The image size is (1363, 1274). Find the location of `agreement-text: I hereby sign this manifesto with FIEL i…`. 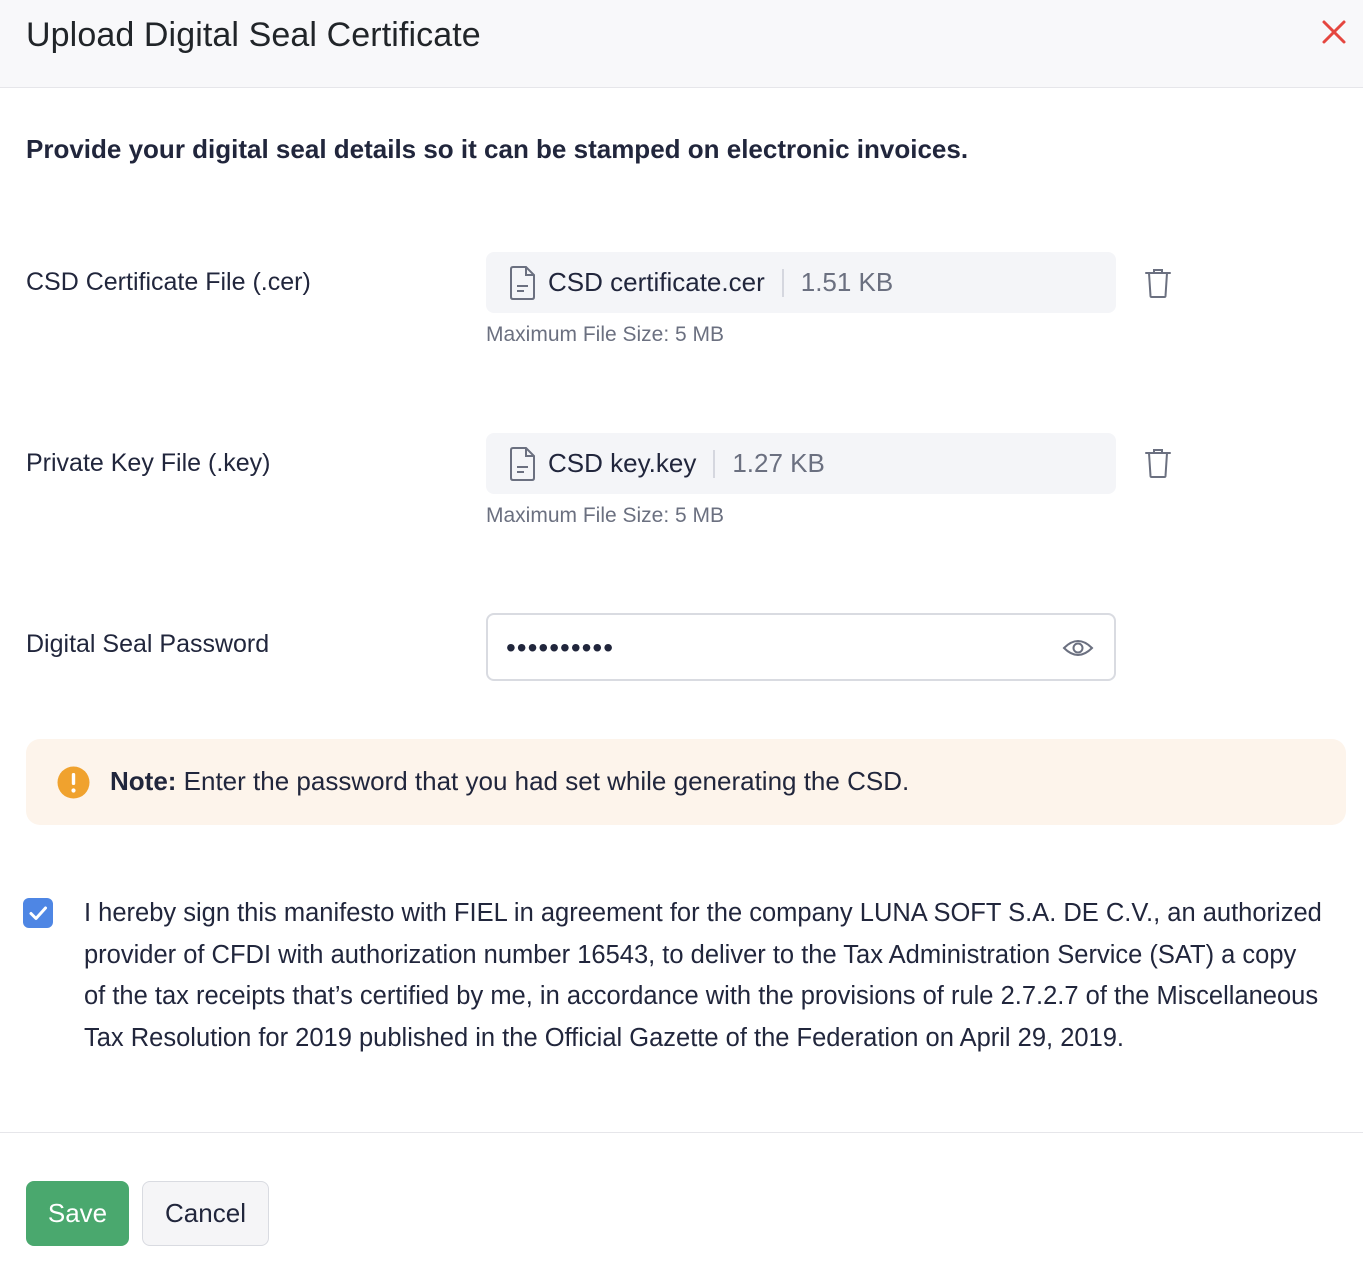

agreement-text: I hereby sign this manifesto with FIEL i… is located at coordinates (703, 975).